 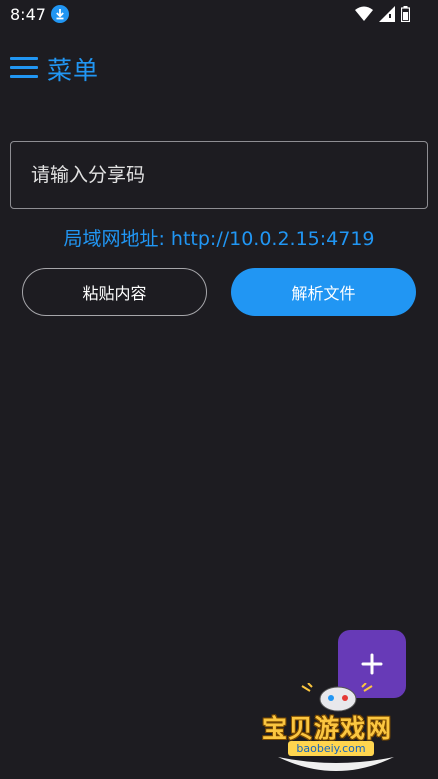 What do you see at coordinates (219, 239) in the screenshot?
I see `lan-address-text: 局域网地址: http://10.0.2.15:4719` at bounding box center [219, 239].